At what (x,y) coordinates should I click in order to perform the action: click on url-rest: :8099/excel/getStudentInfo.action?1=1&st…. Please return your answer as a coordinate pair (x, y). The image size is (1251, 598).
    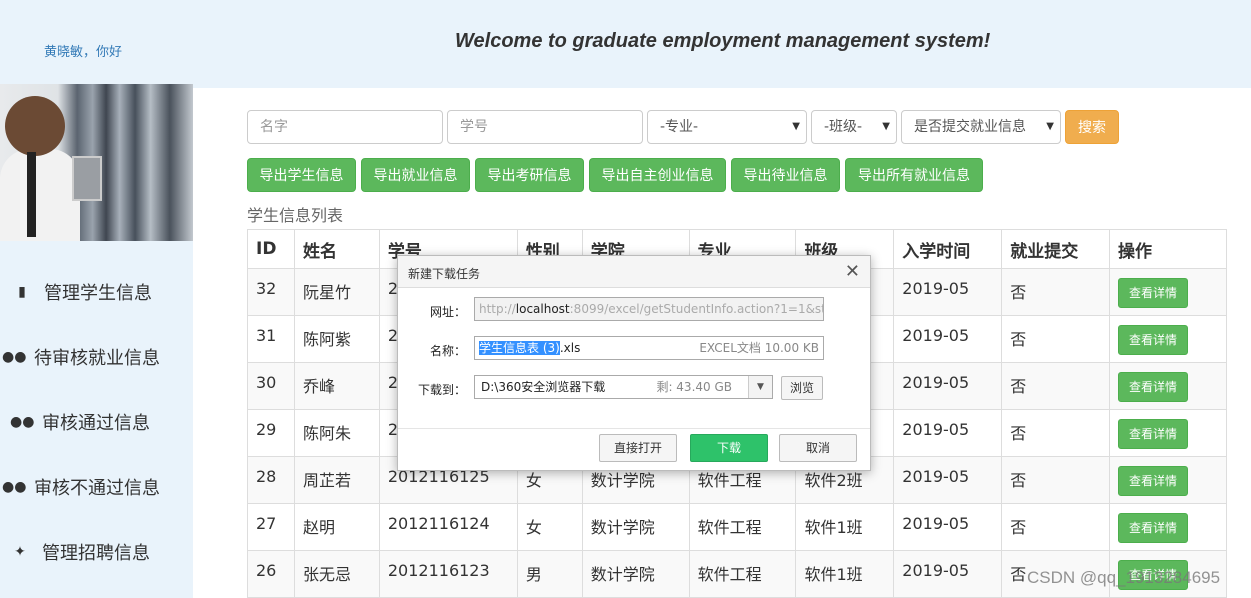
    Looking at the image, I should click on (696, 309).